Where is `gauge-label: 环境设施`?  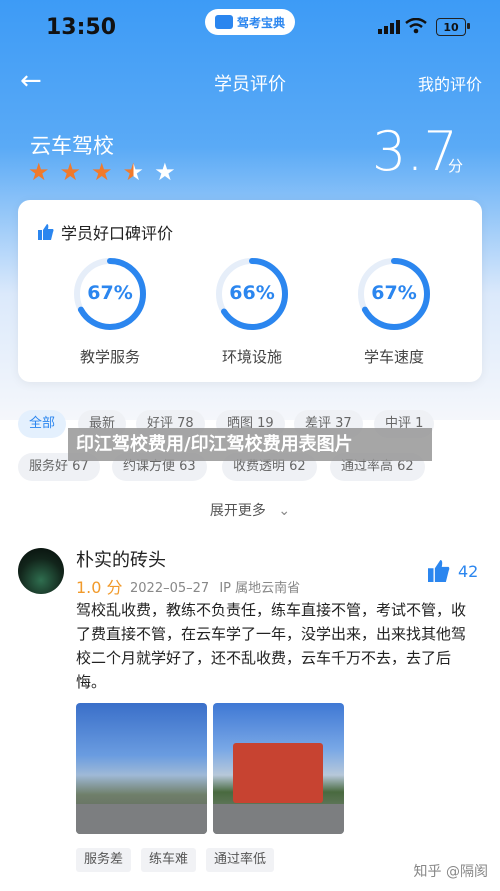
gauge-label: 环境设施 is located at coordinates (251, 357).